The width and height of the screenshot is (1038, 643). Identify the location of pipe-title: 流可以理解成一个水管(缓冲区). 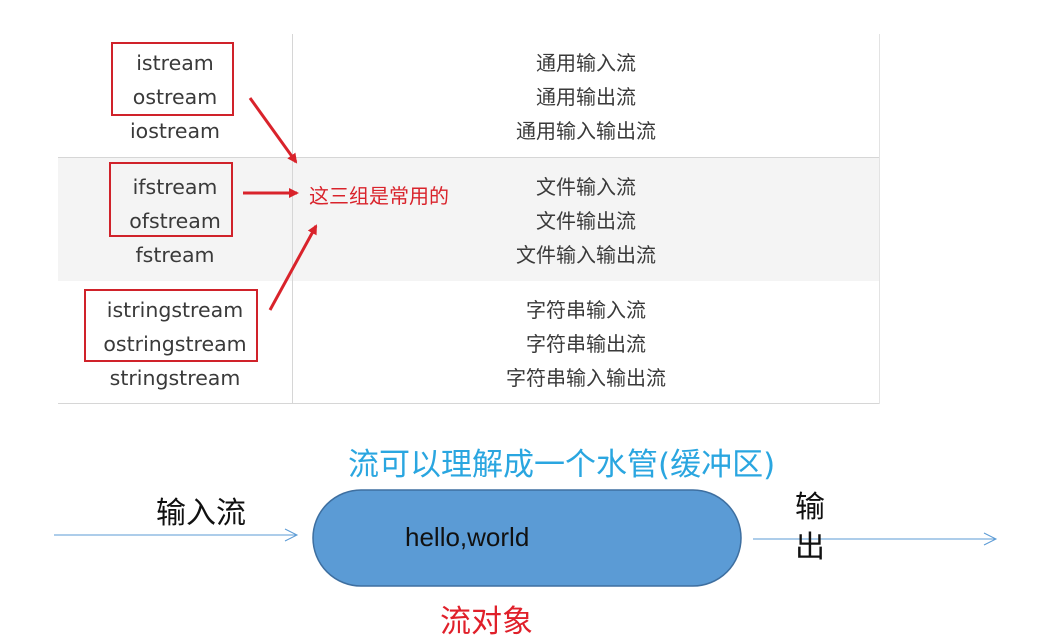
(562, 465).